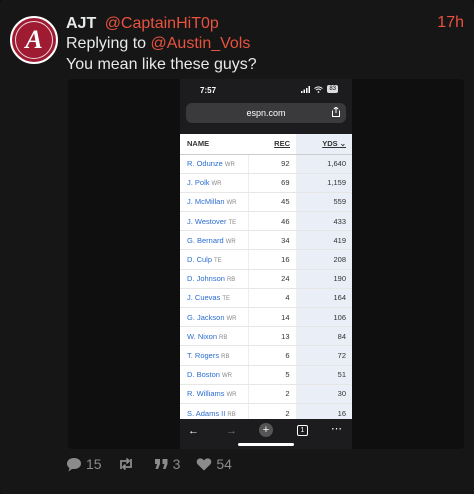  I want to click on player-cell: D. Boston WR, so click(214, 375).